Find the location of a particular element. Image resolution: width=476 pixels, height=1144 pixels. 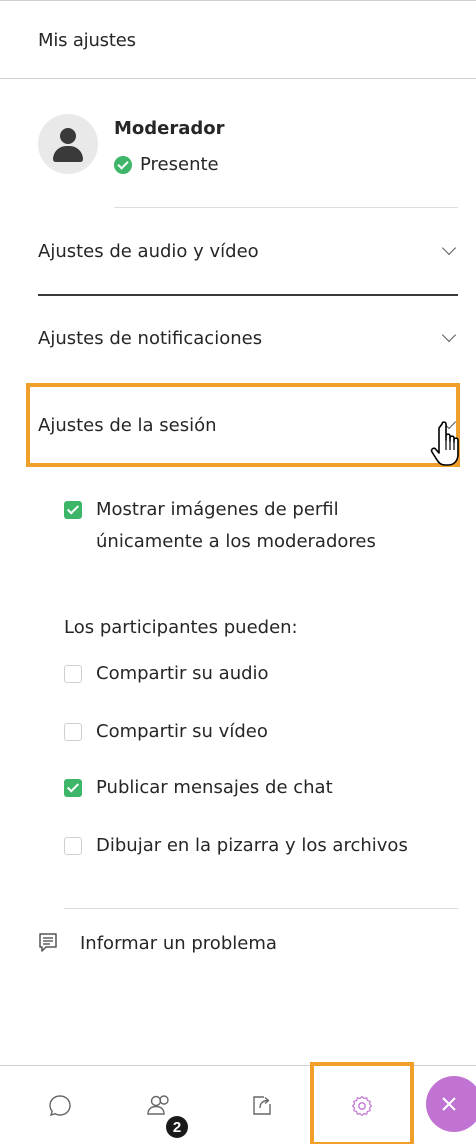

share-content-icon is located at coordinates (262, 1105).